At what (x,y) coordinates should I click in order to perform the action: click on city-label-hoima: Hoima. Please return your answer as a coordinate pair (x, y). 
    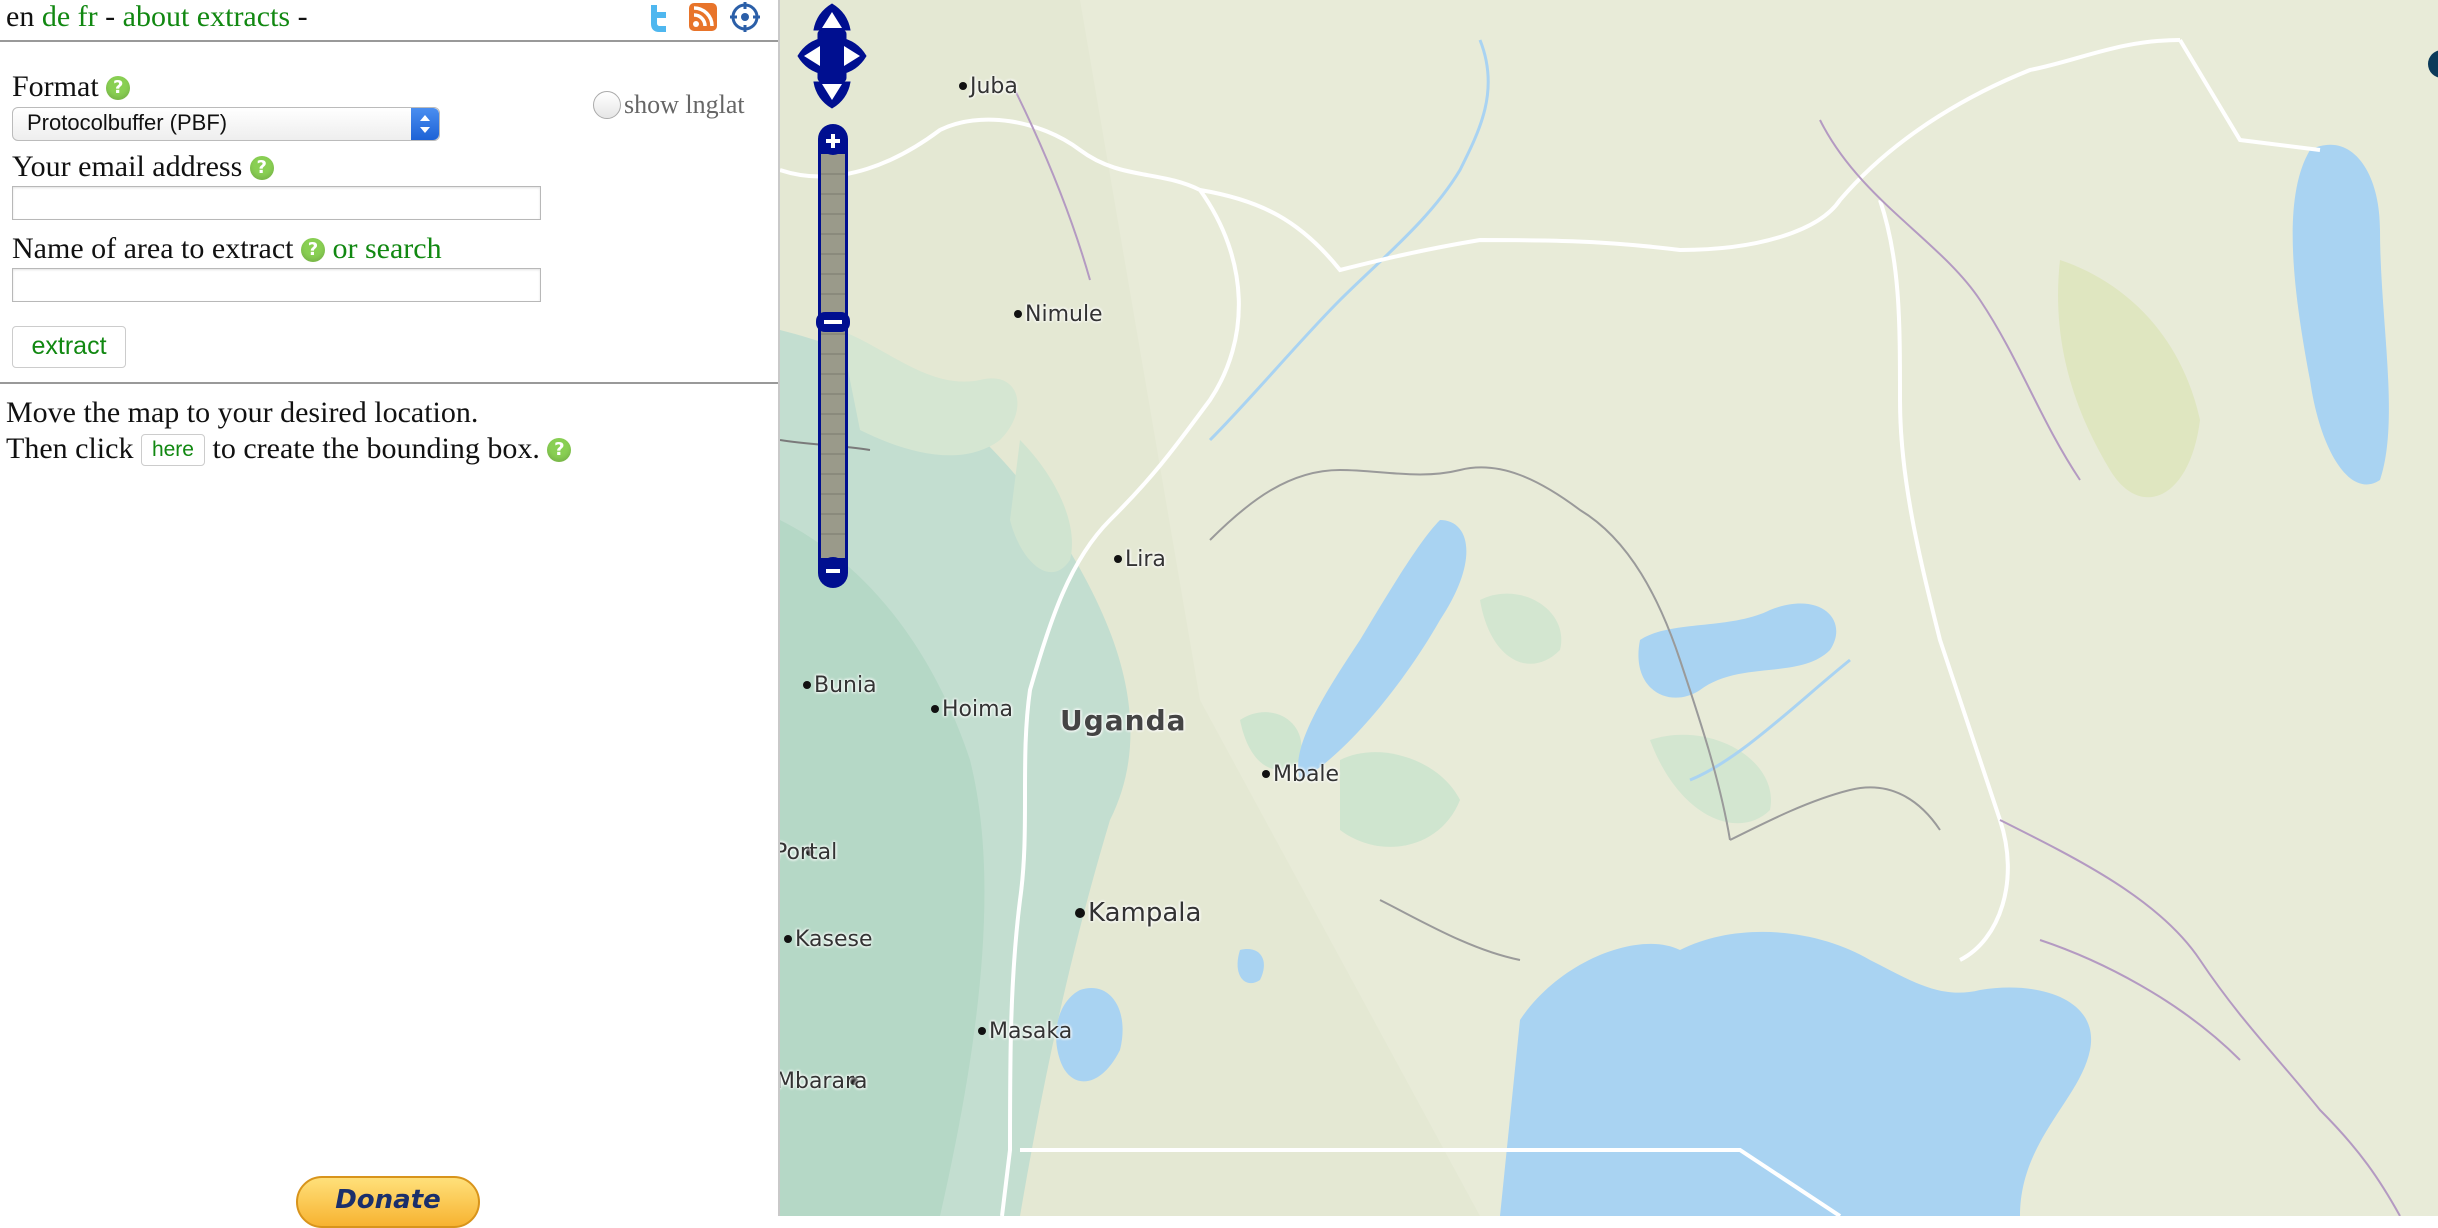
    Looking at the image, I should click on (978, 709).